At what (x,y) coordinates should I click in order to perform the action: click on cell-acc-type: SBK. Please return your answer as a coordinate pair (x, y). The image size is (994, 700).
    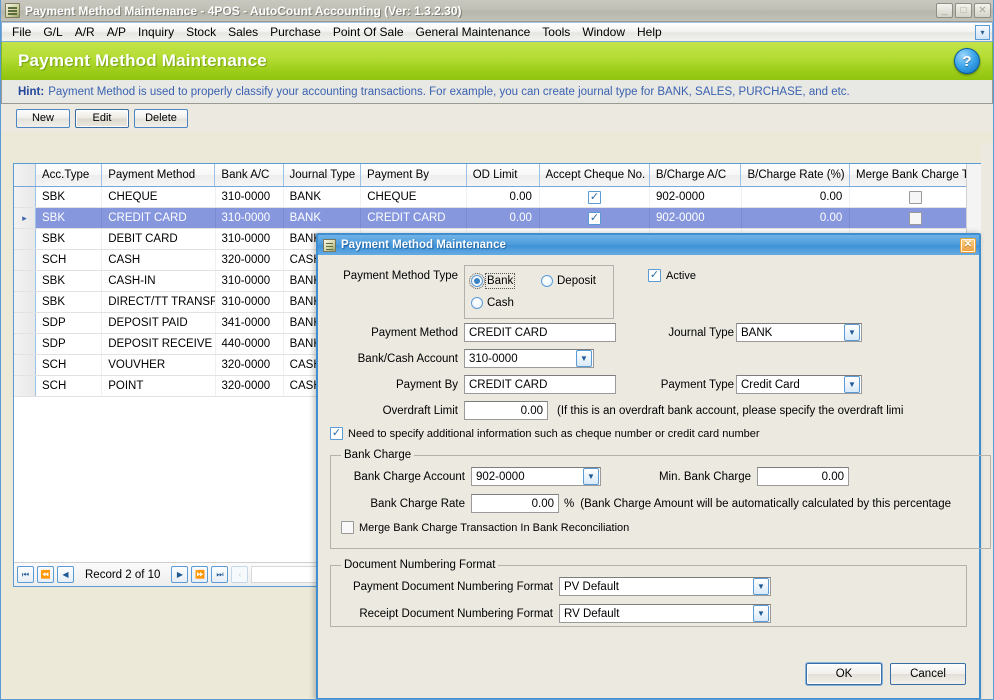
    Looking at the image, I should click on (69, 218).